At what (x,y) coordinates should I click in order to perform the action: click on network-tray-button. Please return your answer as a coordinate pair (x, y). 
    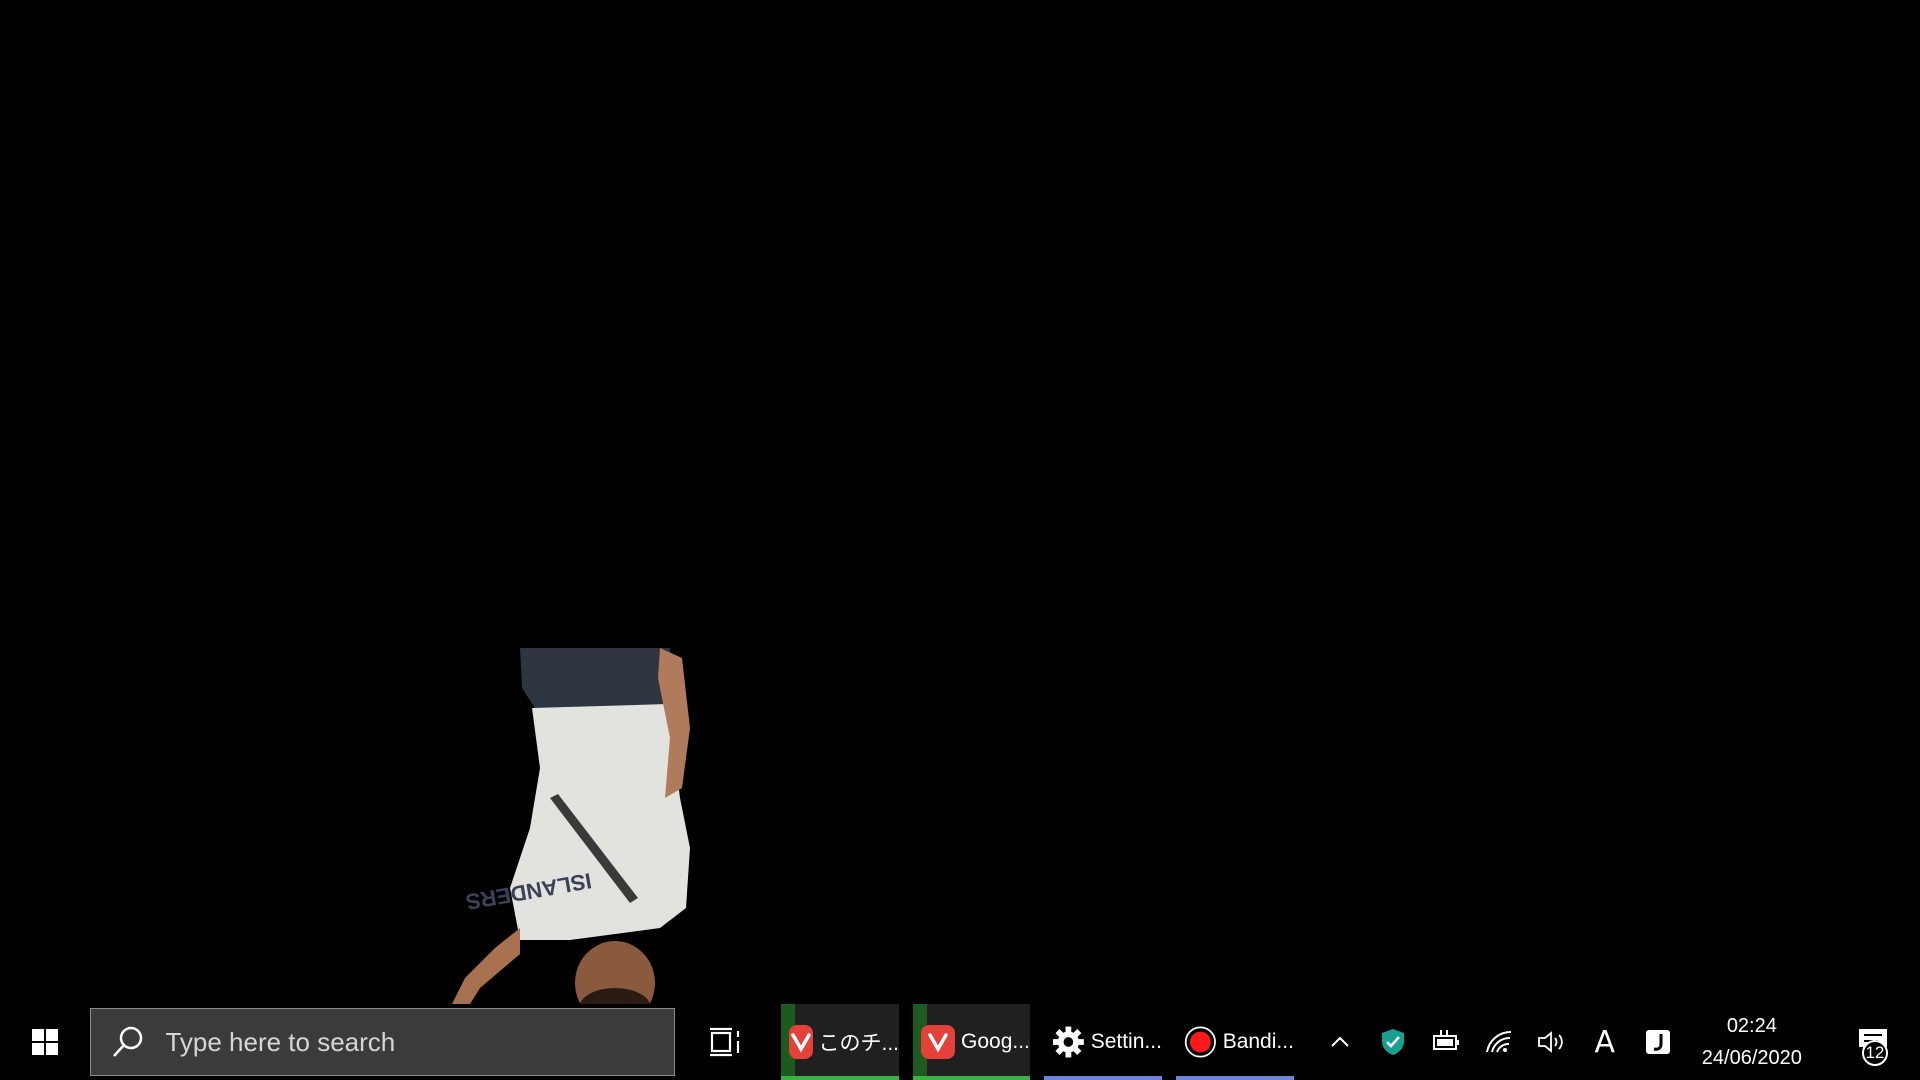
    Looking at the image, I should click on (1499, 1042).